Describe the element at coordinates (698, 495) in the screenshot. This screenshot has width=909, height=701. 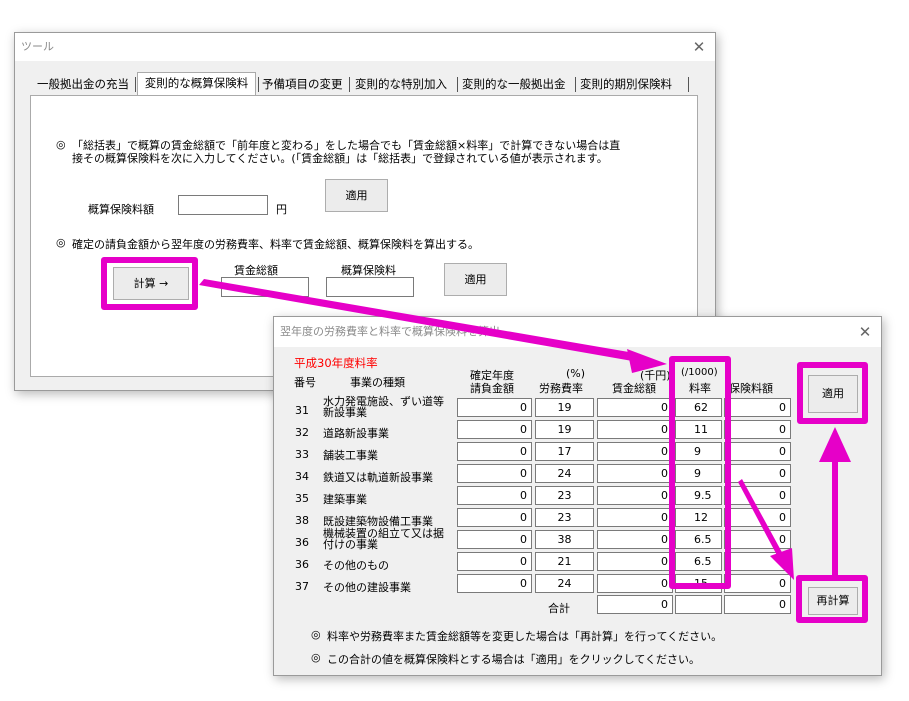
I see `rate-field: 9.5` at that location.